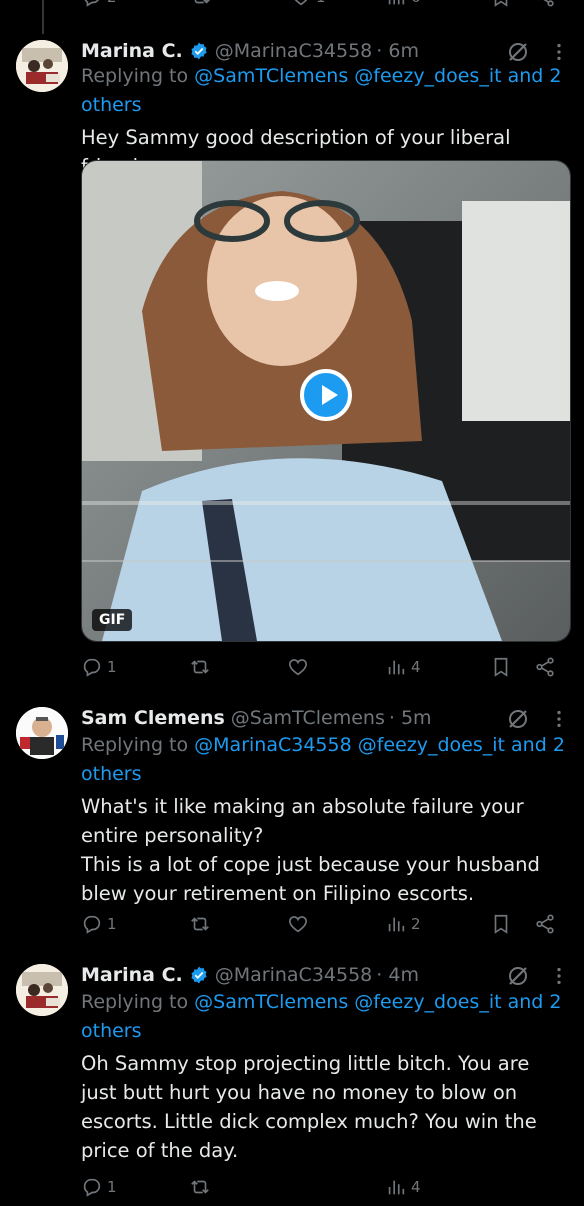 Image resolution: width=584 pixels, height=1206 pixels. What do you see at coordinates (326, 928) in the screenshot?
I see `tweet-actions: 1 2` at bounding box center [326, 928].